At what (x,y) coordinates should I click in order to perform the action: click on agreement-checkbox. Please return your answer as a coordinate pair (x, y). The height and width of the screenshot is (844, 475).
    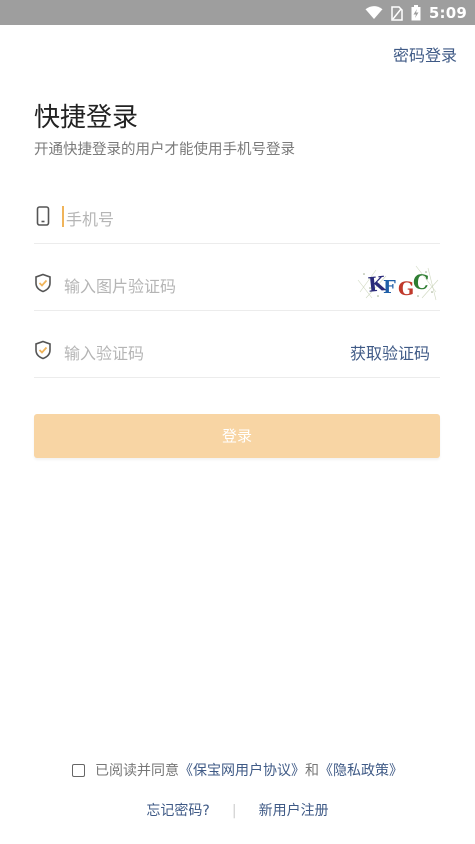
    Looking at the image, I should click on (78, 770).